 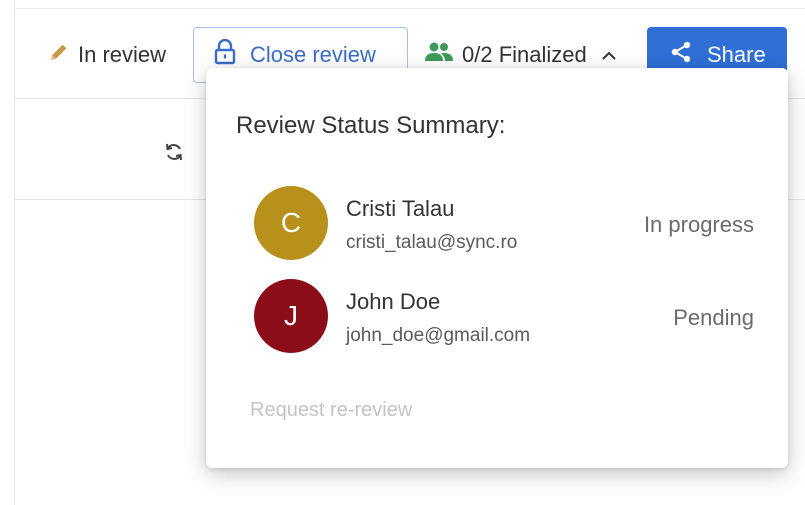 What do you see at coordinates (331, 410) in the screenshot?
I see `request-rereview-link: Request re-review` at bounding box center [331, 410].